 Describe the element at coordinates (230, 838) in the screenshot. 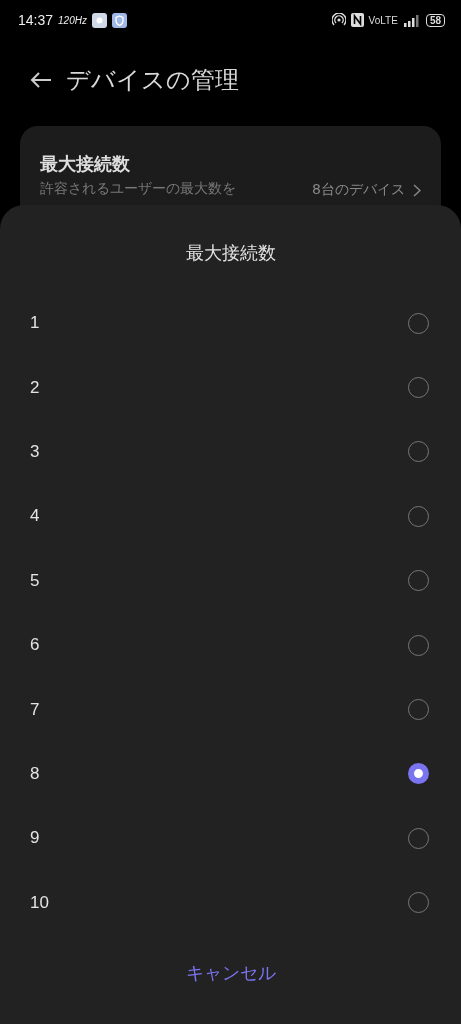

I see `option-row: 9` at that location.